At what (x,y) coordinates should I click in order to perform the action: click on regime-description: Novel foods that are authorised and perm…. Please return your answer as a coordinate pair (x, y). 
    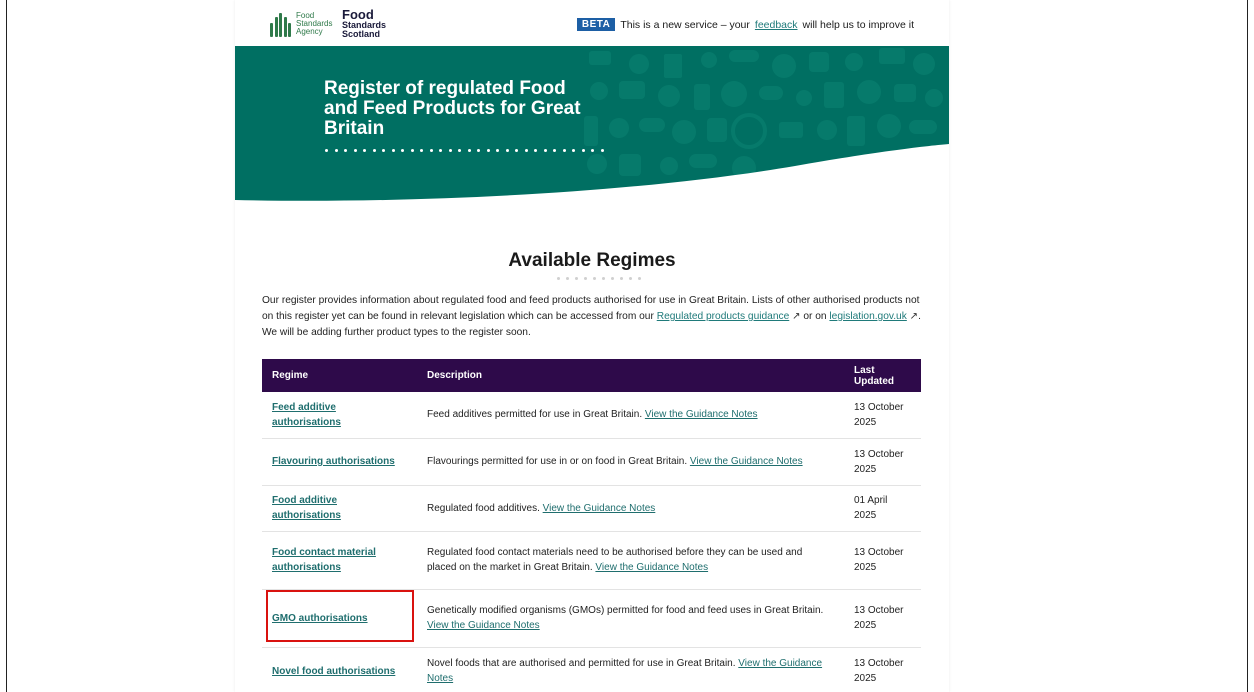
    Looking at the image, I should click on (630, 669).